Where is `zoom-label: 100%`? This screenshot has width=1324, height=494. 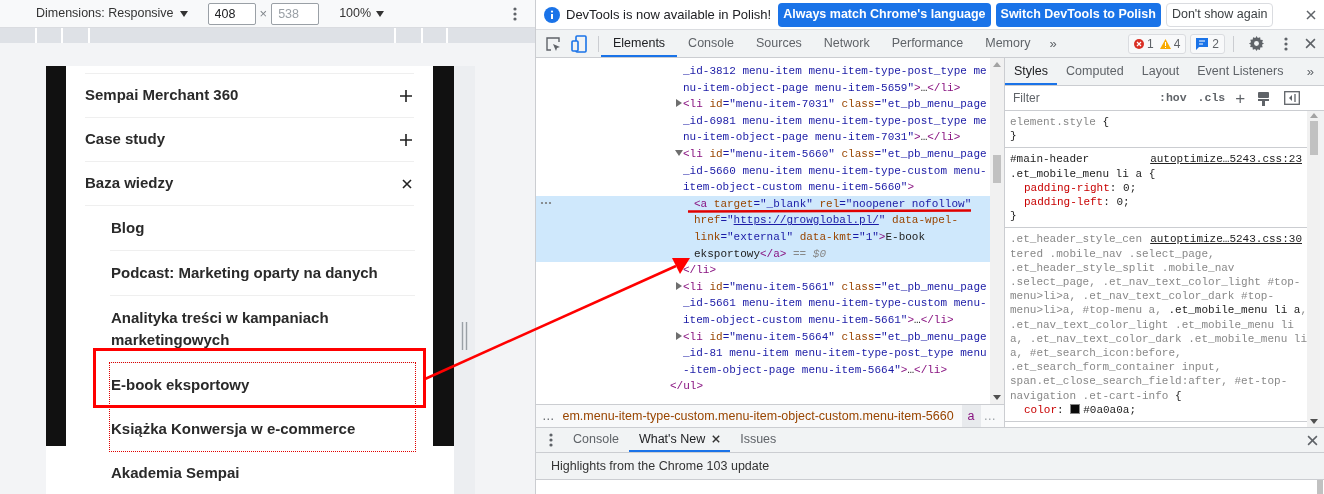 zoom-label: 100% is located at coordinates (355, 13).